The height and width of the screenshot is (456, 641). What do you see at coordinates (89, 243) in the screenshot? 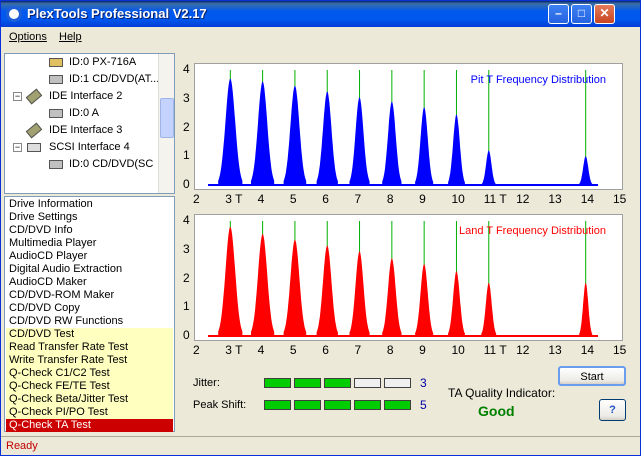
I see `function-item: Multimedia Player` at bounding box center [89, 243].